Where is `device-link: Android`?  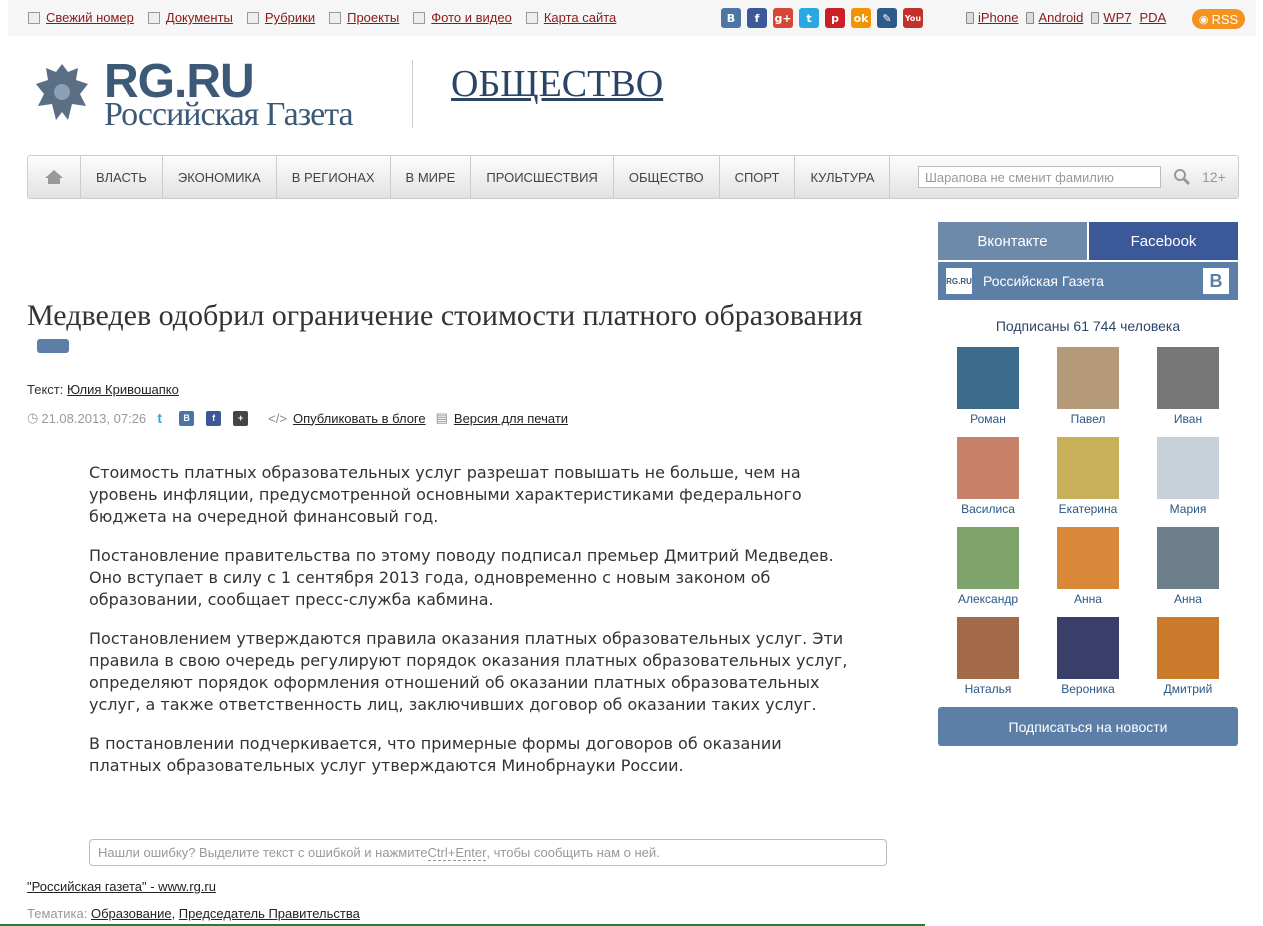
device-link: Android is located at coordinates (1060, 17).